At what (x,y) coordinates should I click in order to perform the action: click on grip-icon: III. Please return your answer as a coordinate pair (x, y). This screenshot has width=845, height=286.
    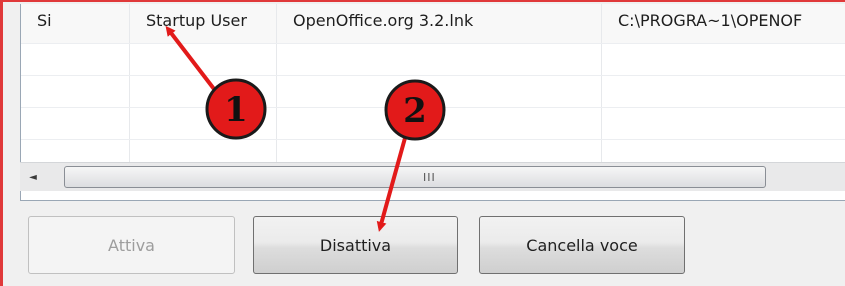
    Looking at the image, I should click on (429, 177).